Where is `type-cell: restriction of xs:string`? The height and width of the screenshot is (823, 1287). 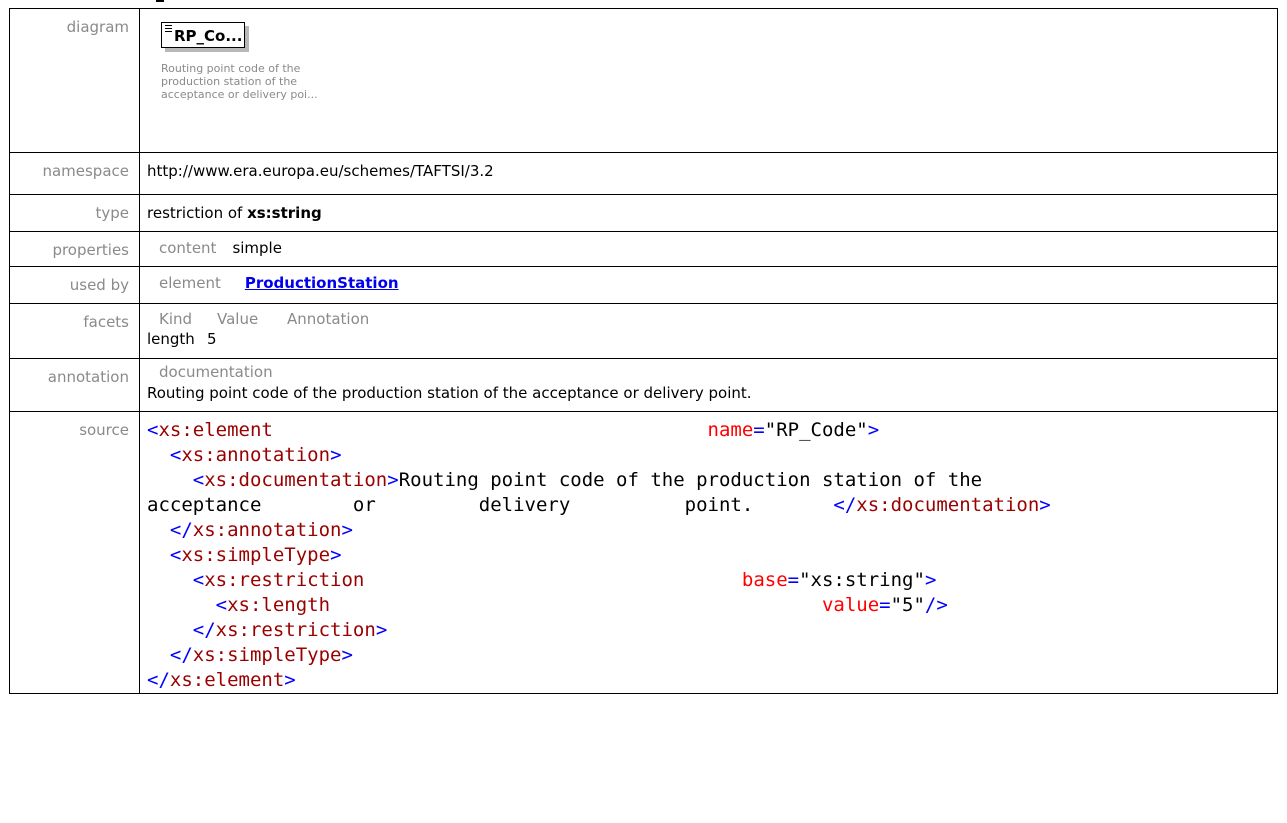 type-cell: restriction of xs:string is located at coordinates (708, 213).